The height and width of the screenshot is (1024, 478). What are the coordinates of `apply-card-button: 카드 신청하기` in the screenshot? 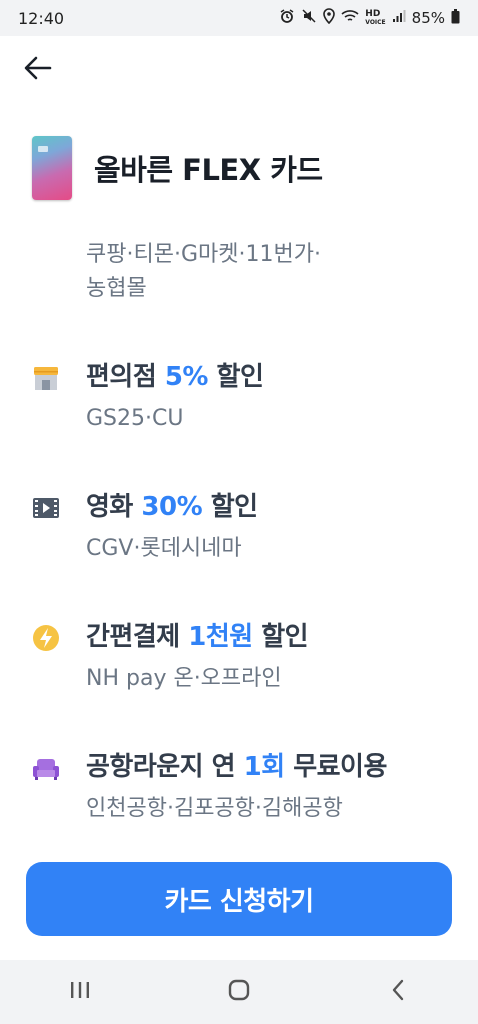 It's located at (239, 899).